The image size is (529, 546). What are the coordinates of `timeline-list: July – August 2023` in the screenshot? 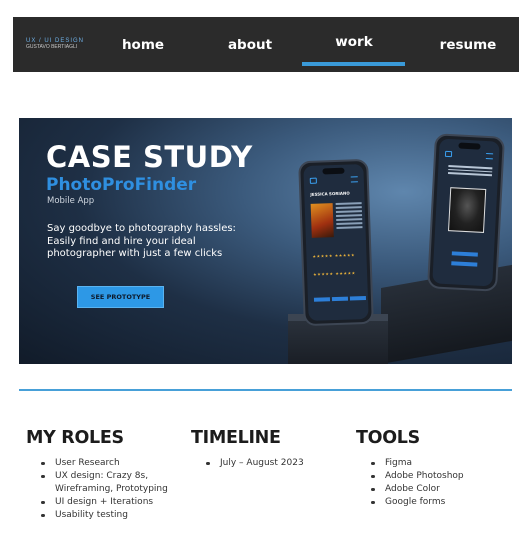 It's located at (271, 463).